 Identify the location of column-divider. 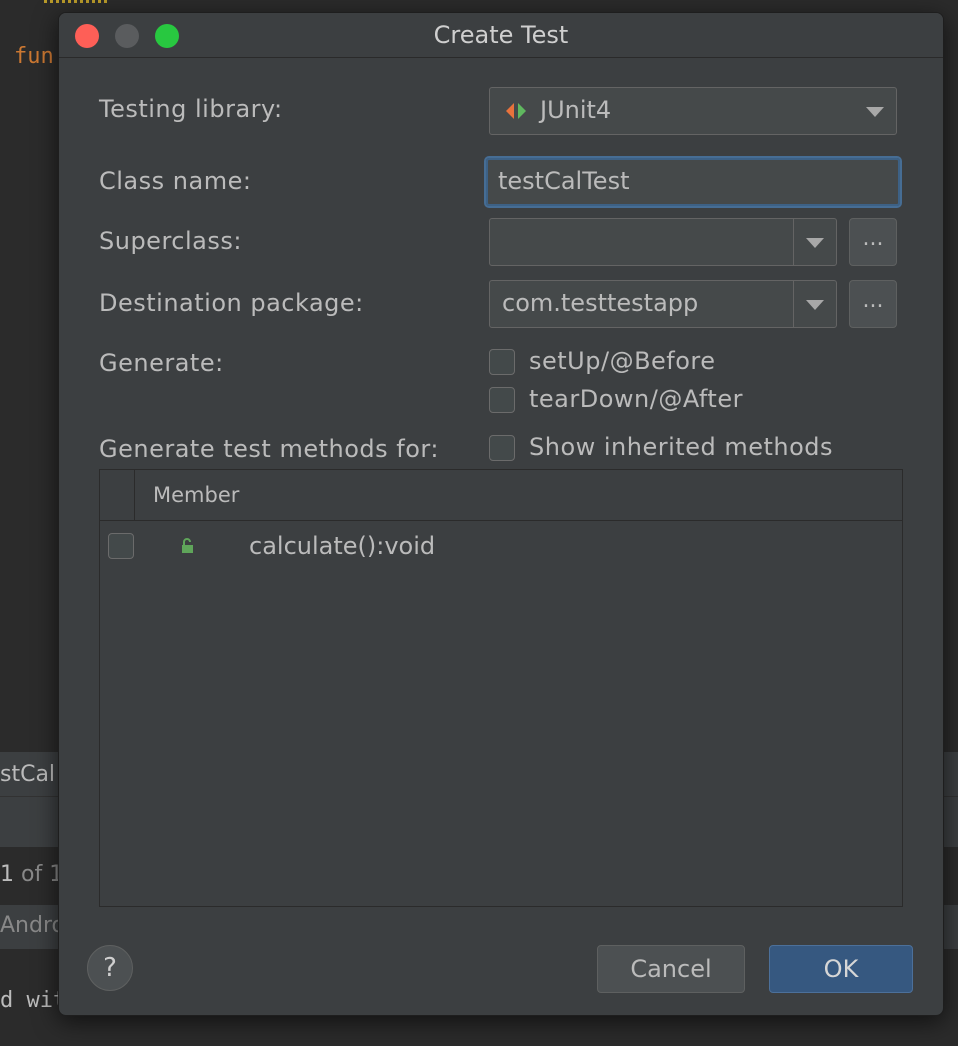
(134, 495).